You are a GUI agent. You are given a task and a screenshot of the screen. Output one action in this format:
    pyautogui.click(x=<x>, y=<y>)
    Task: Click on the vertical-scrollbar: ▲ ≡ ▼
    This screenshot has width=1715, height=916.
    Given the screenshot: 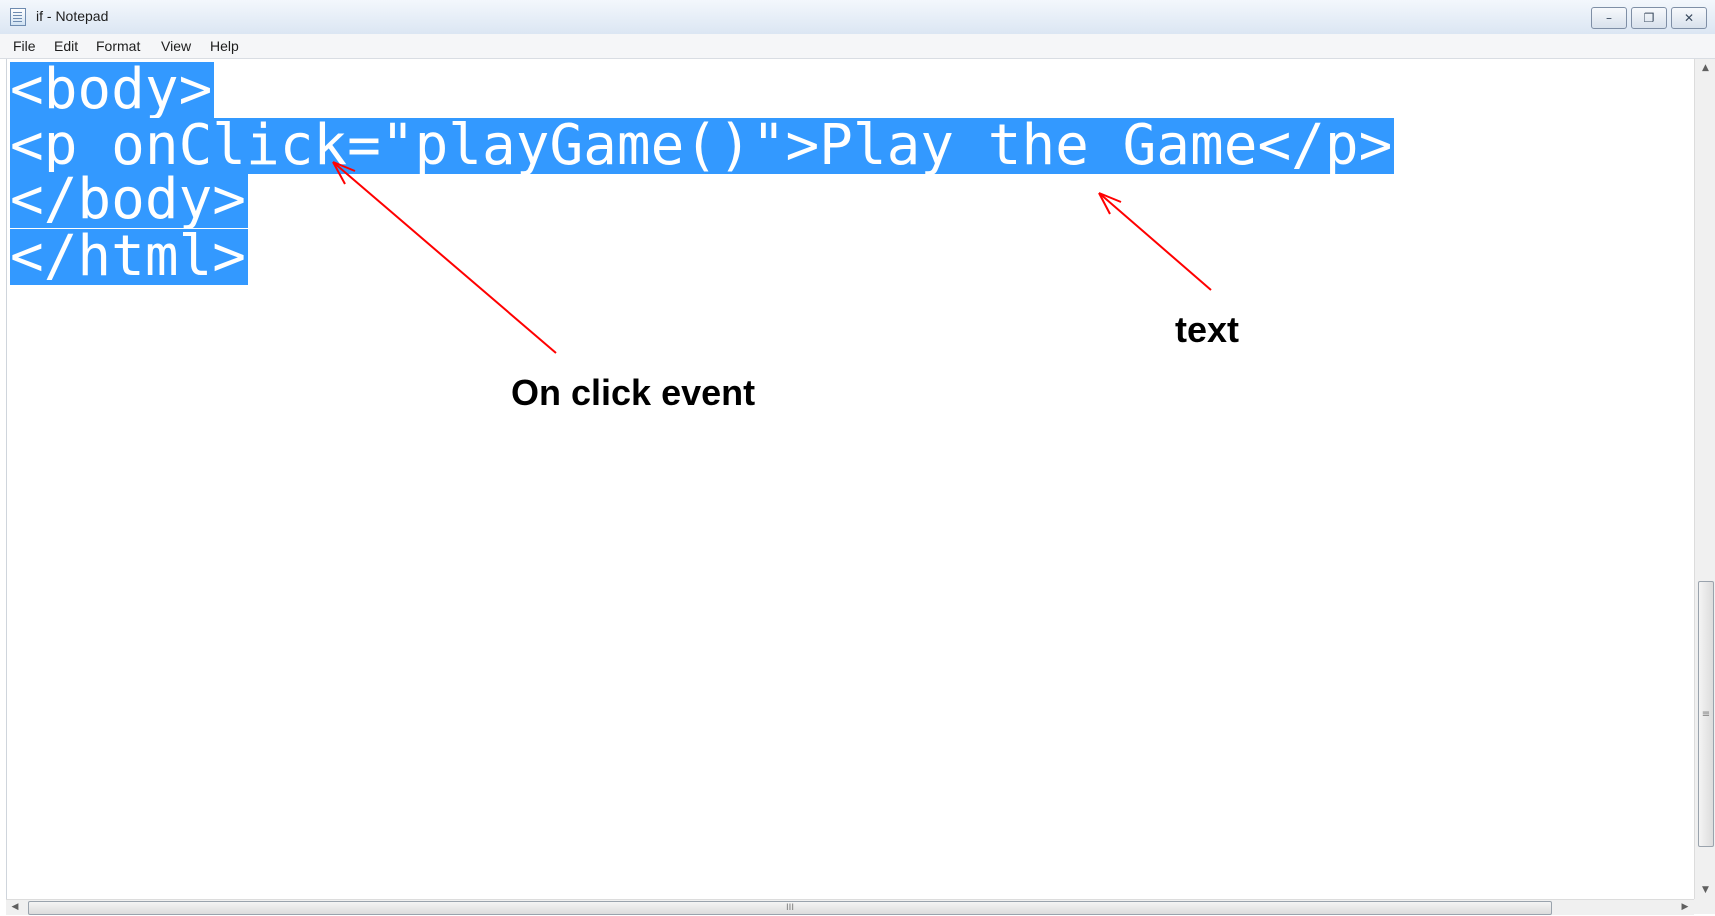 What is the action you would take?
    pyautogui.click(x=1704, y=479)
    